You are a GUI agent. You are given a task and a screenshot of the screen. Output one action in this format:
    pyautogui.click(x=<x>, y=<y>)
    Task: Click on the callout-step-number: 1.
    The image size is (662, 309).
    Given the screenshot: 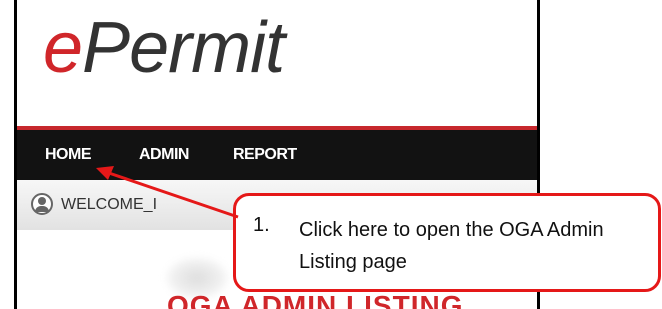 What is the action you would take?
    pyautogui.click(x=261, y=225)
    